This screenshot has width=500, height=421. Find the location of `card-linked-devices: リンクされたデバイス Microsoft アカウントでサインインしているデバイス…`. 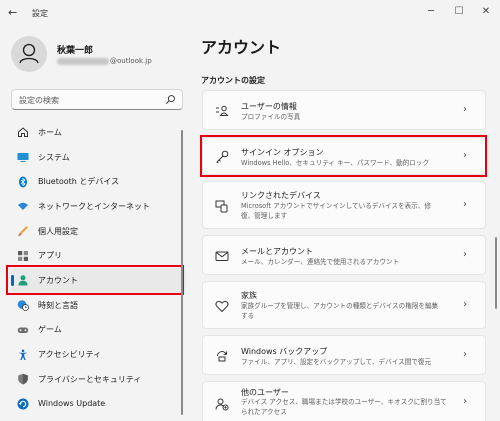

card-linked-devices: リンクされたデバイス Microsoft アカウントでサインインしているデバイス… is located at coordinates (344, 205).